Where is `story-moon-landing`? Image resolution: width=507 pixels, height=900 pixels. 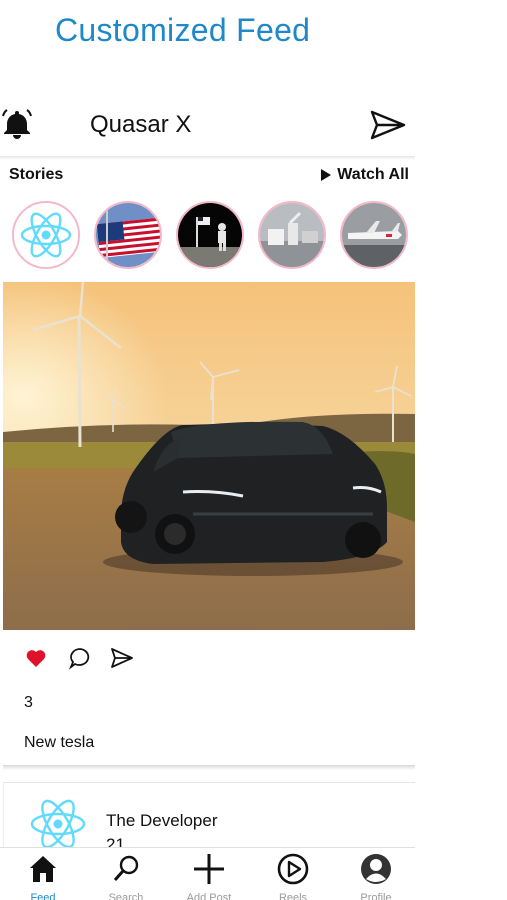 story-moon-landing is located at coordinates (210, 235).